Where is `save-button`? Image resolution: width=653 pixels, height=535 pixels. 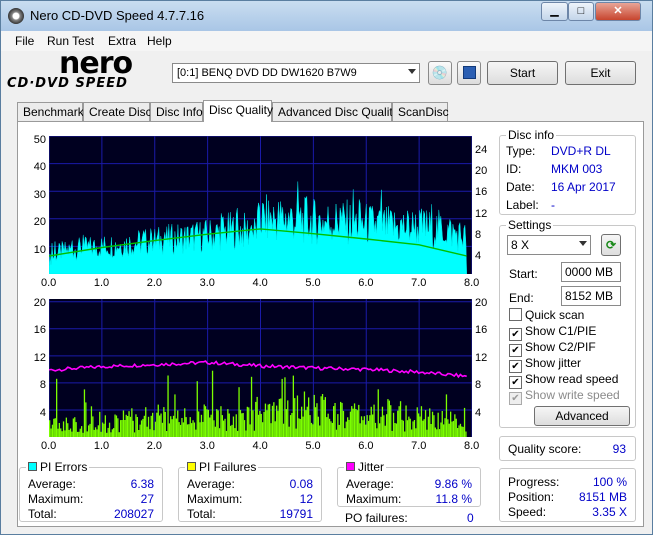 save-button is located at coordinates (469, 73).